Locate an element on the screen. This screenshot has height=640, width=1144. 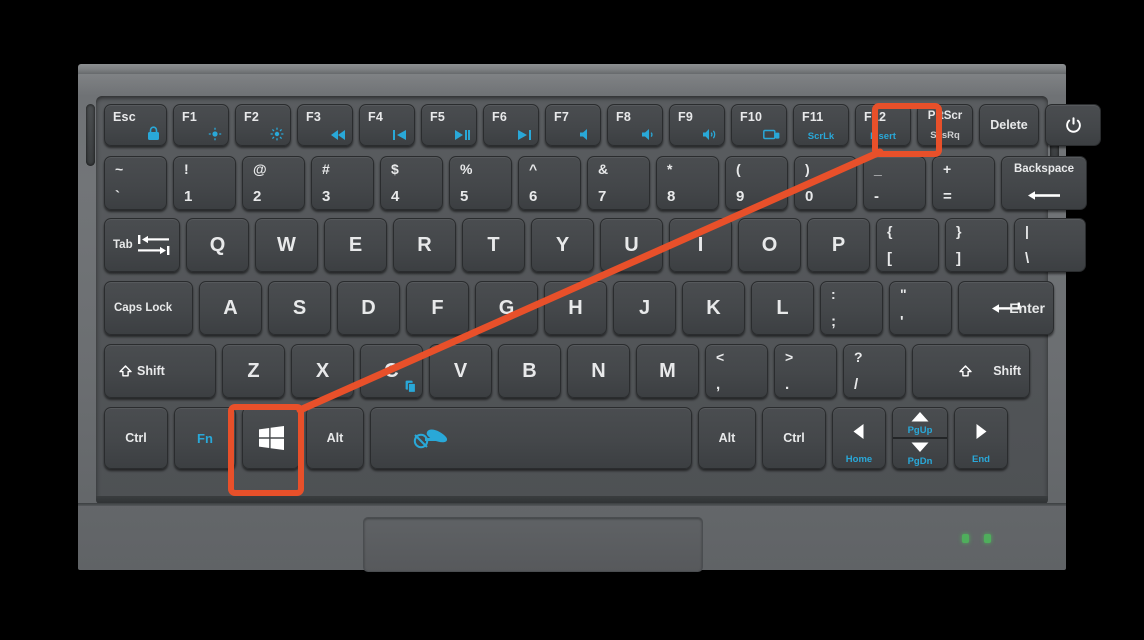
key-a: A is located at coordinates (230, 308).